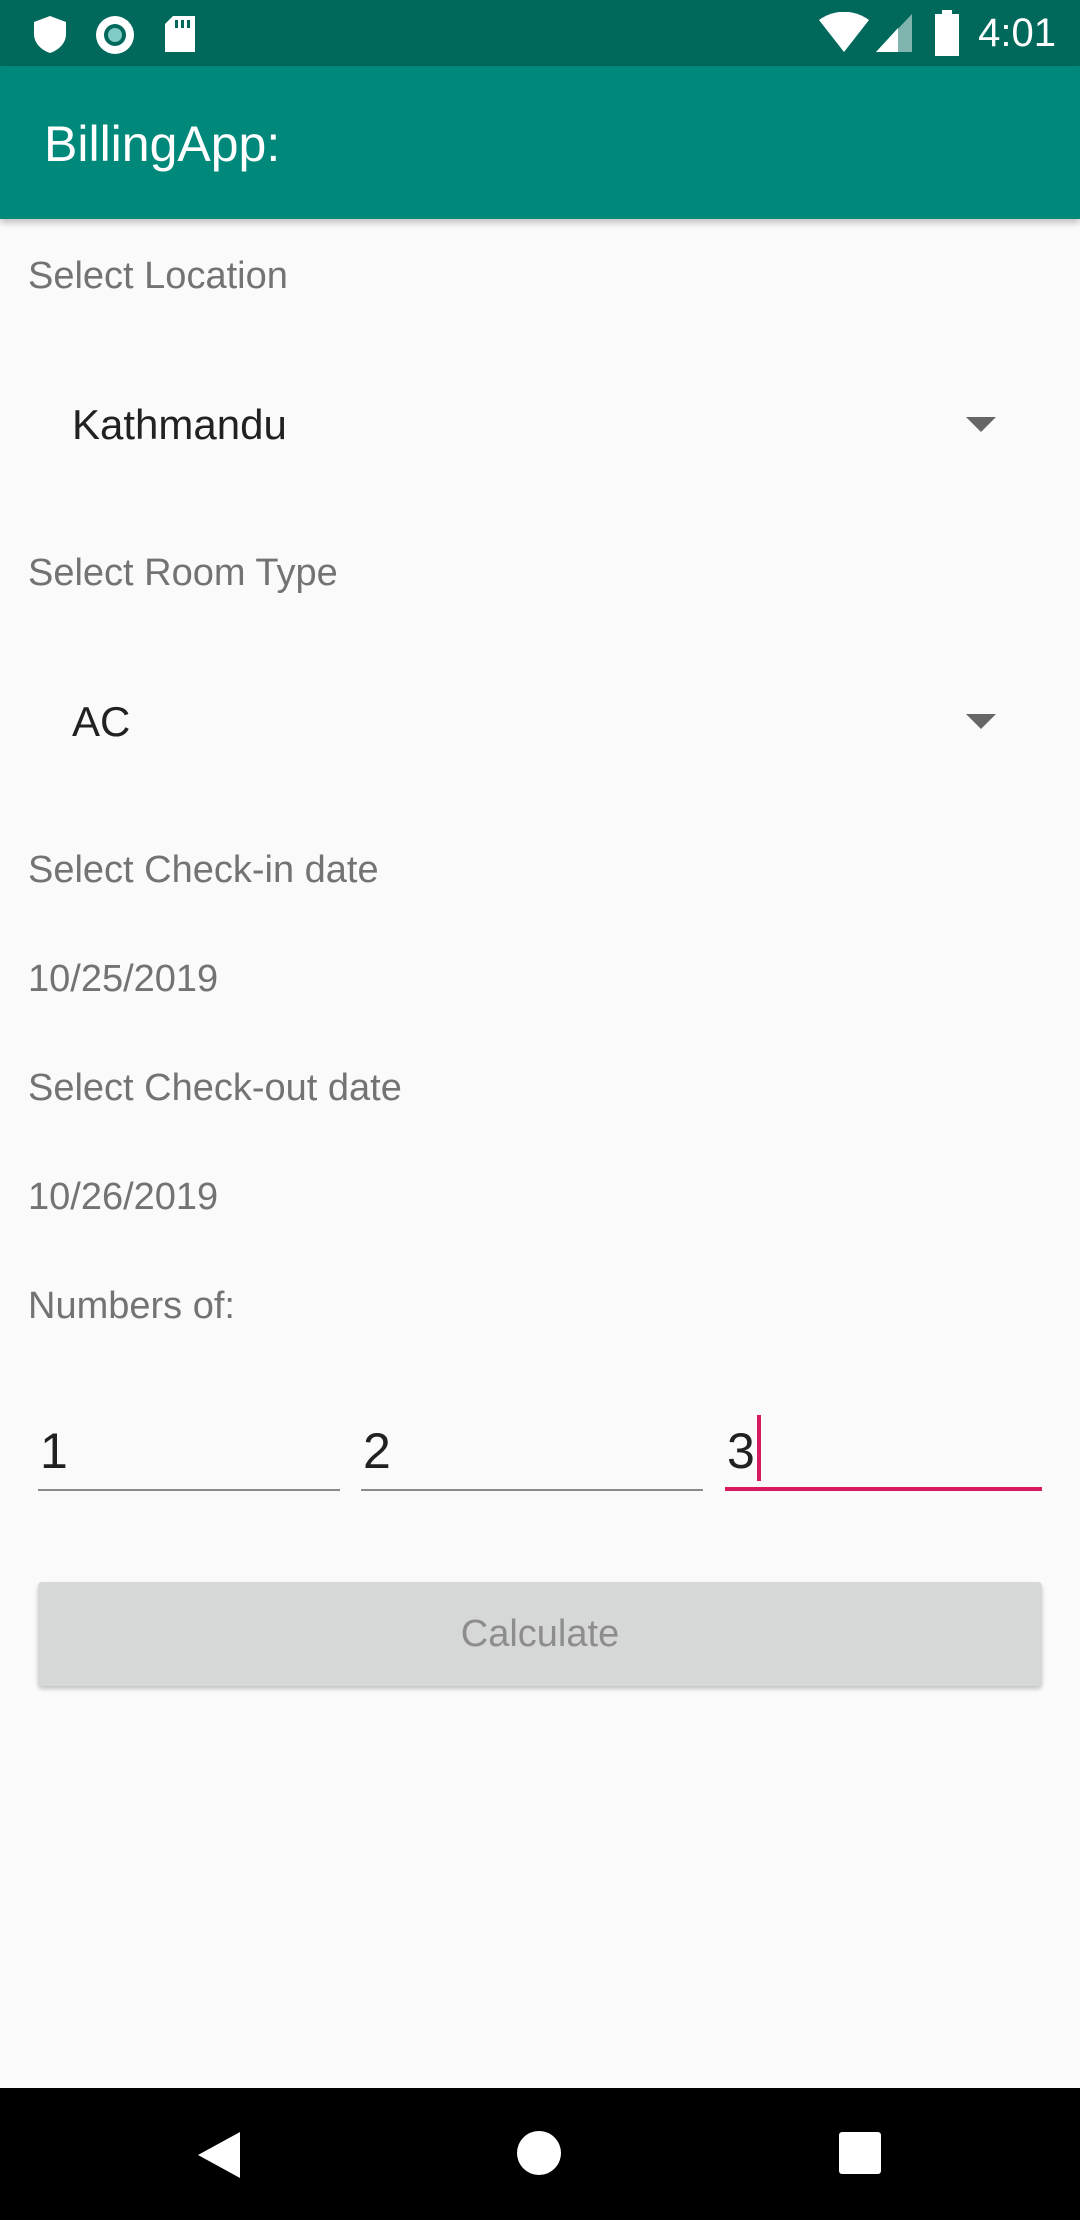  I want to click on status-bar: 4:01, so click(540, 33).